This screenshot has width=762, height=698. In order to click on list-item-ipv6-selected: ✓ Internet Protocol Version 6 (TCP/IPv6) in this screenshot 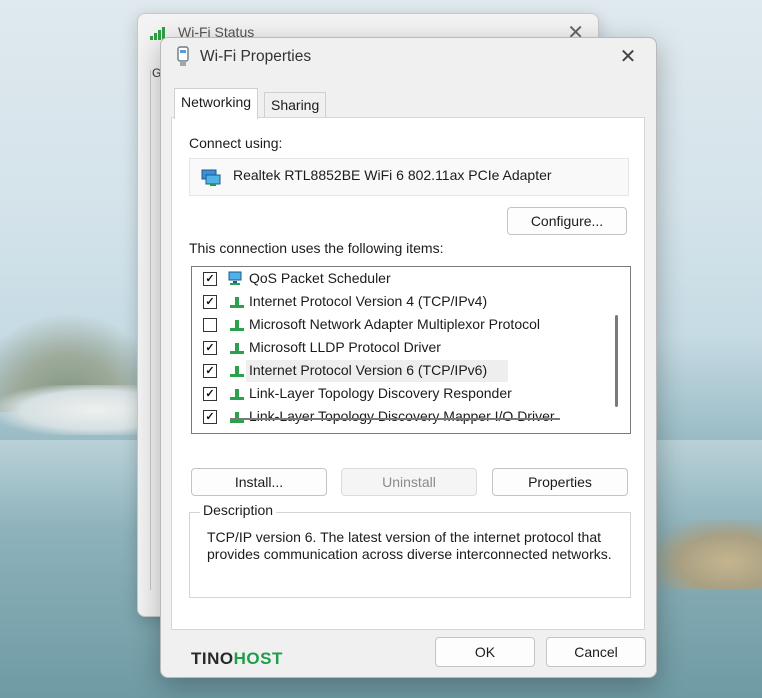, I will do `click(397, 371)`.